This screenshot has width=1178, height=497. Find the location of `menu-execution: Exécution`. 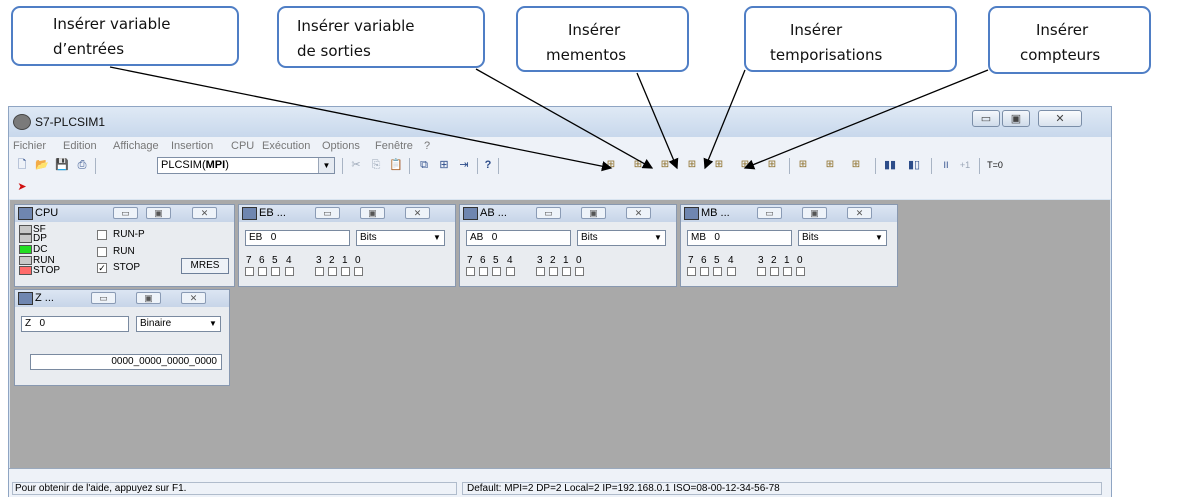

menu-execution: Exécution is located at coordinates (286, 146).